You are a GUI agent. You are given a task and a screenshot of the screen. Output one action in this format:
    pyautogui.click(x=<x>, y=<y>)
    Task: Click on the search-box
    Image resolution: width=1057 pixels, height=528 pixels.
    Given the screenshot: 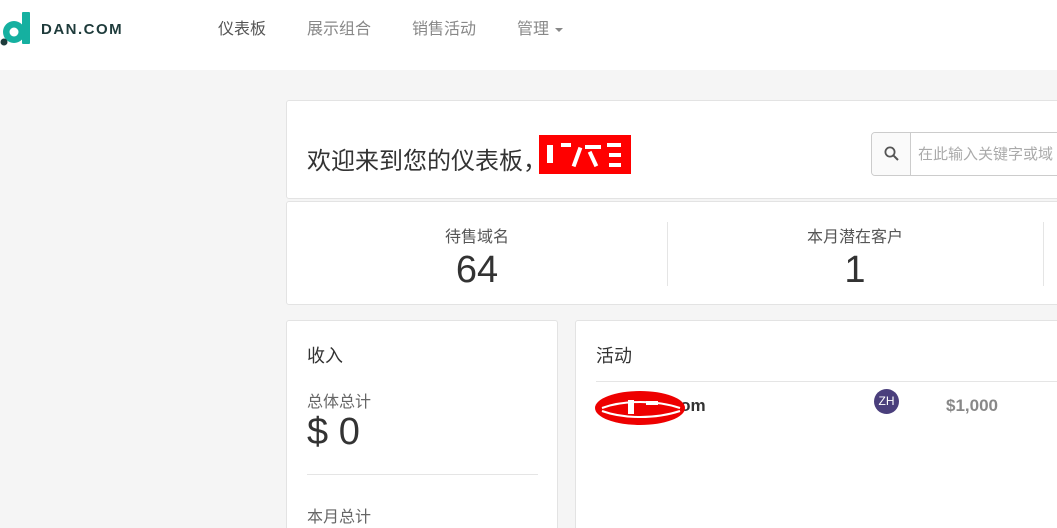 What is the action you would take?
    pyautogui.click(x=964, y=154)
    